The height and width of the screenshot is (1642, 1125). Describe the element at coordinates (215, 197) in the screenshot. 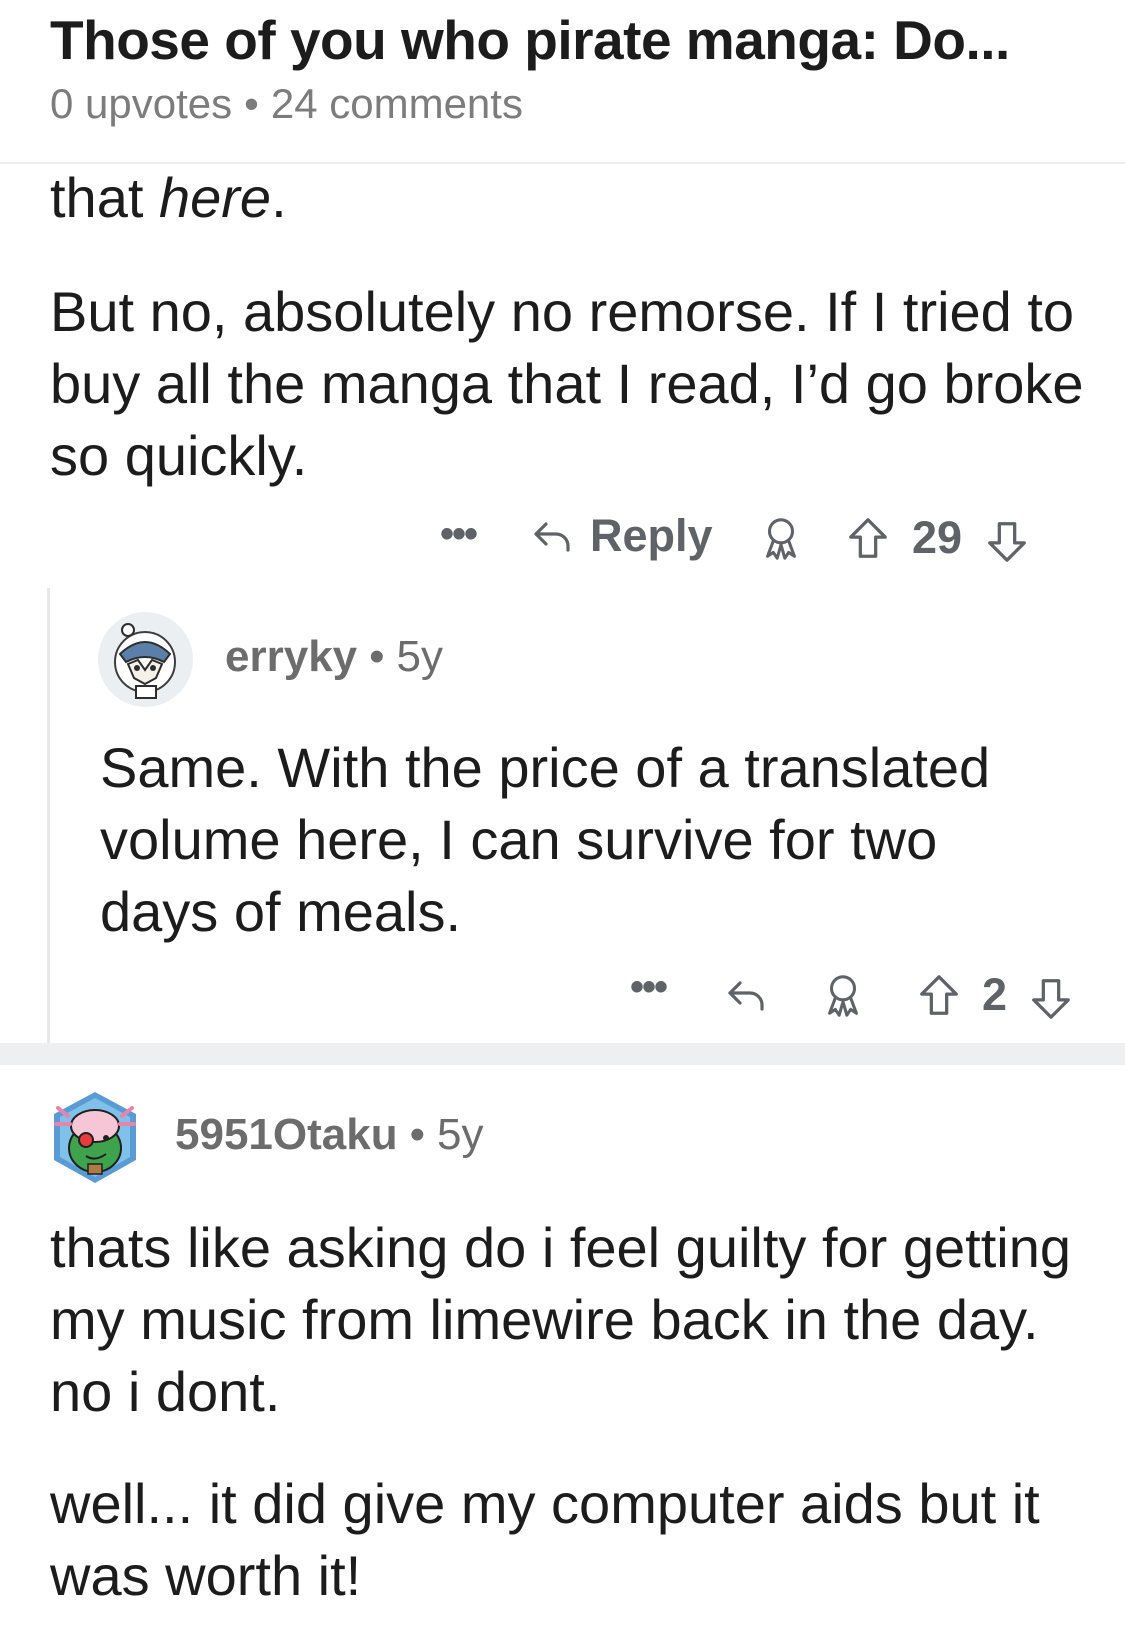

I see `comment-text-italic: here` at that location.